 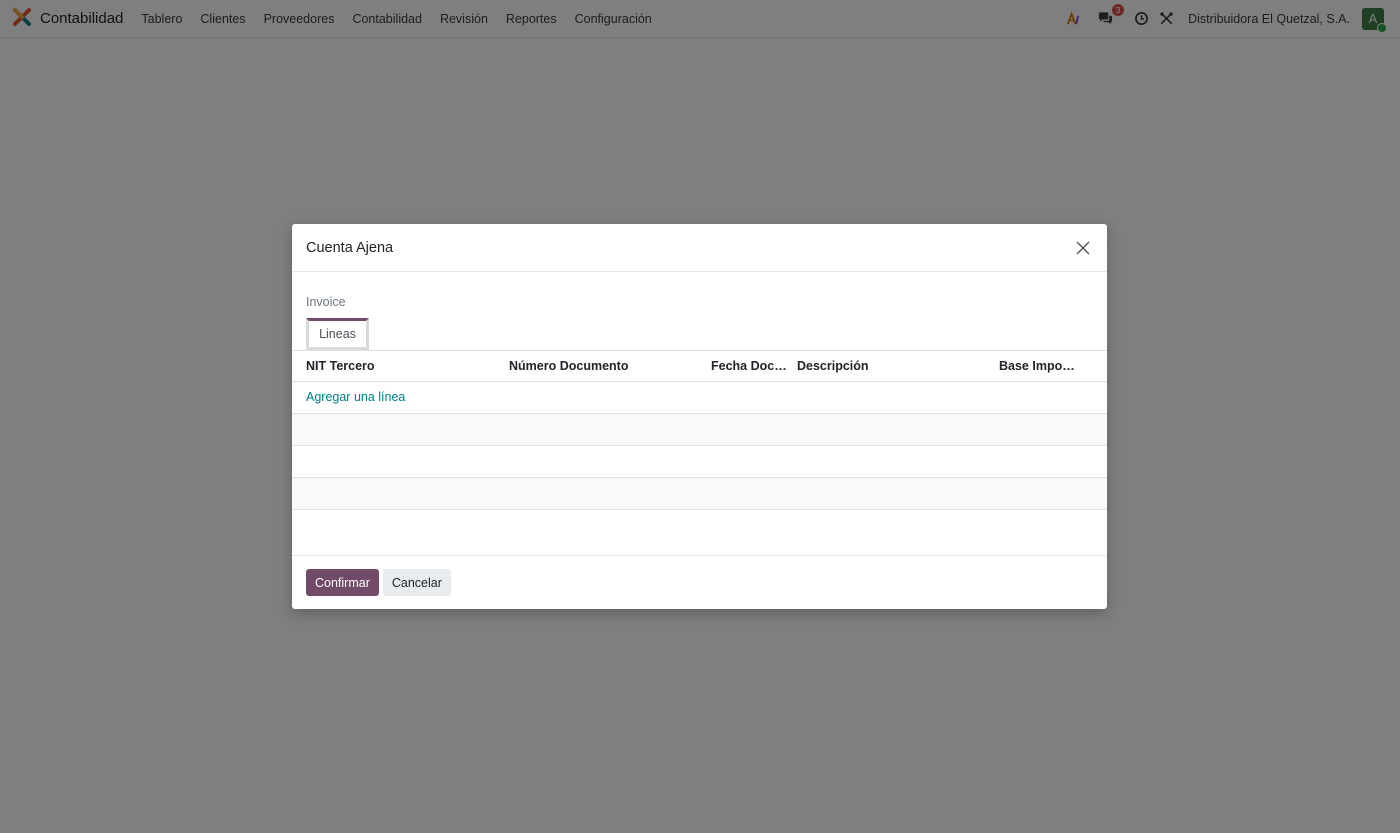 I want to click on invoice-field-label: Invoice, so click(x=326, y=302).